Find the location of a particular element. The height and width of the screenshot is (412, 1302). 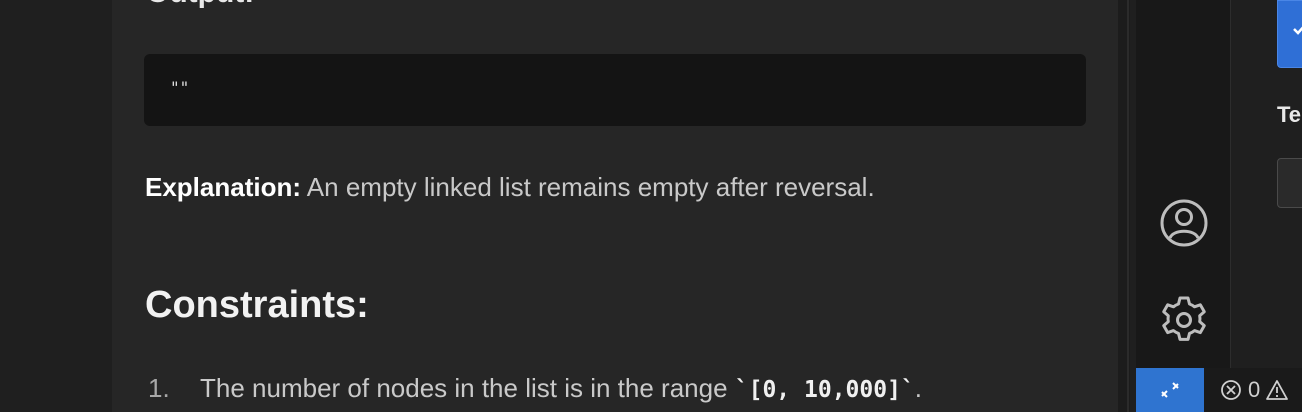

account-button is located at coordinates (1184, 223).